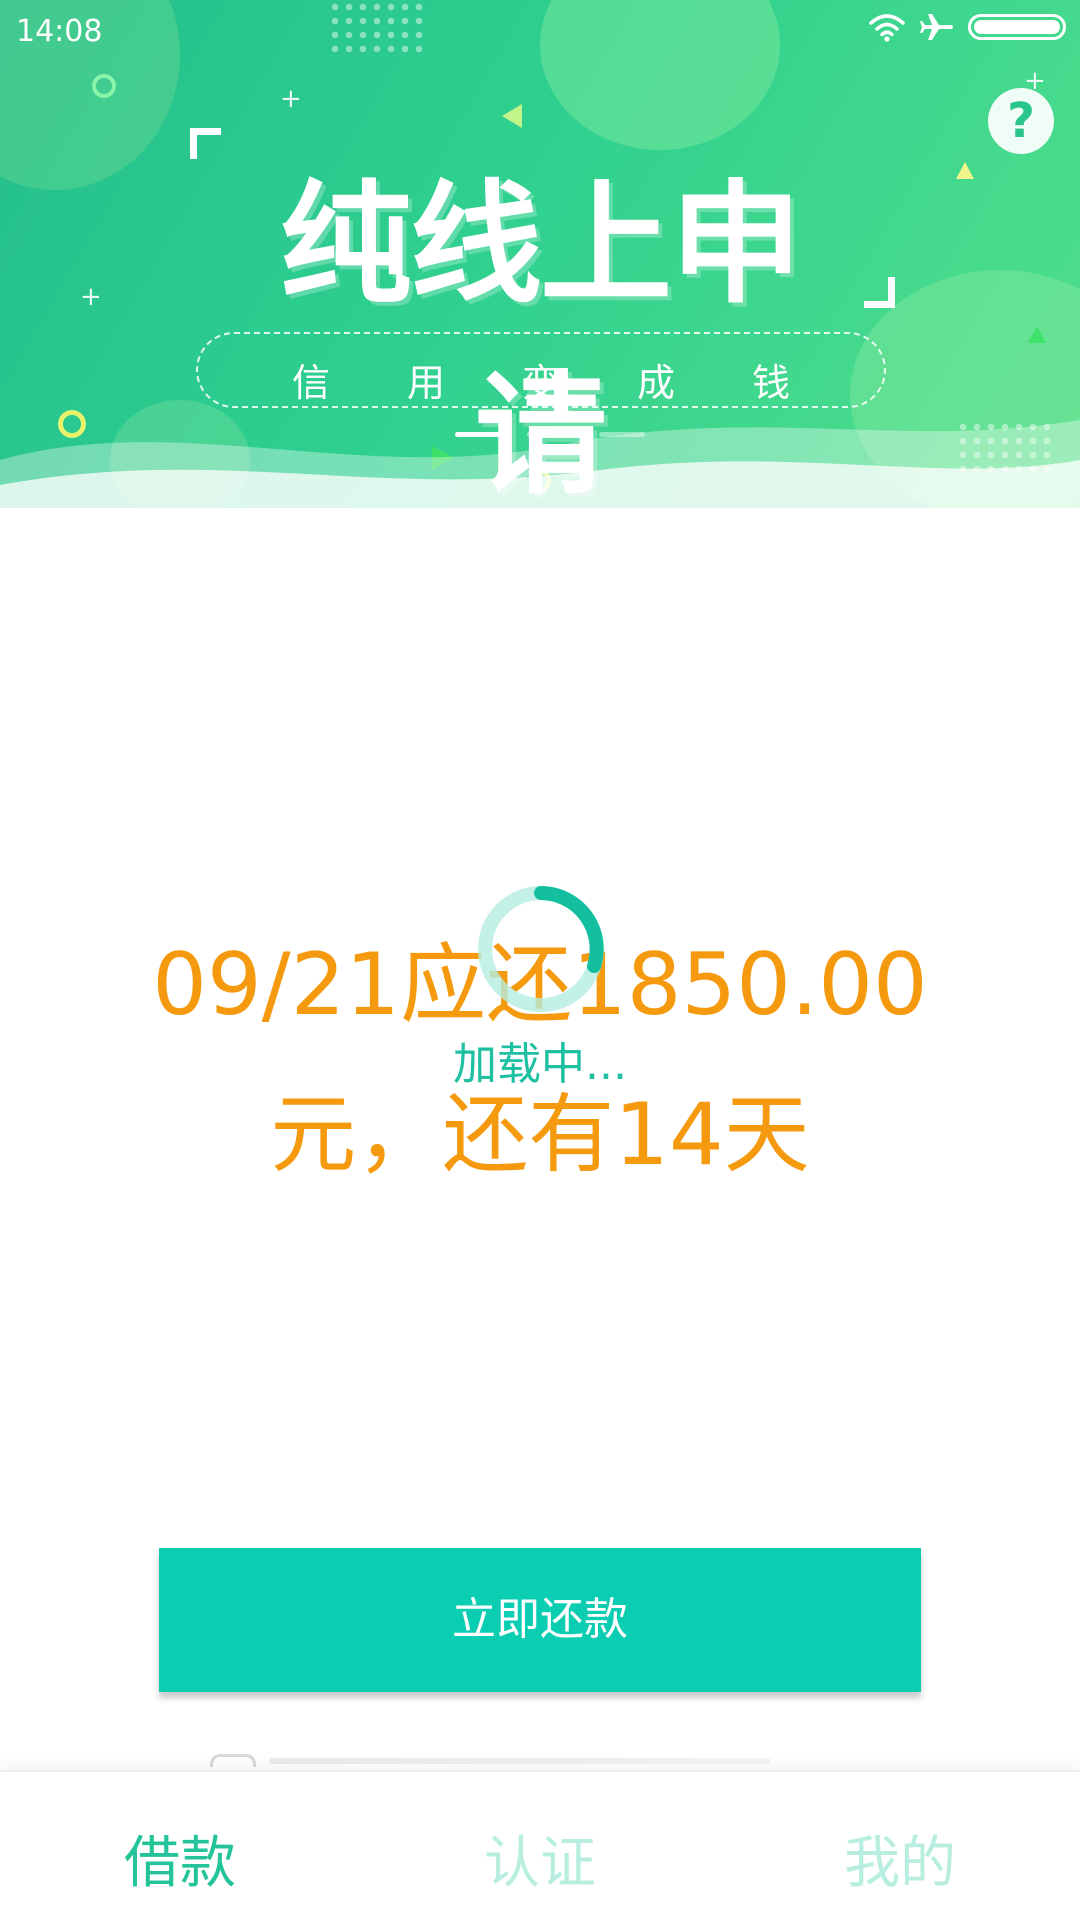 This screenshot has height=1922, width=1080. I want to click on decor-blob, so click(660, 75).